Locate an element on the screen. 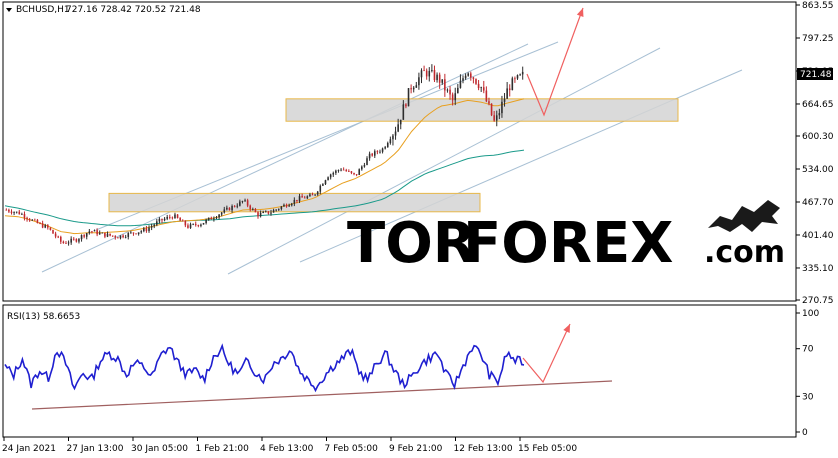 The image size is (838, 458). rsi-tick-label: 30 is located at coordinates (808, 397).